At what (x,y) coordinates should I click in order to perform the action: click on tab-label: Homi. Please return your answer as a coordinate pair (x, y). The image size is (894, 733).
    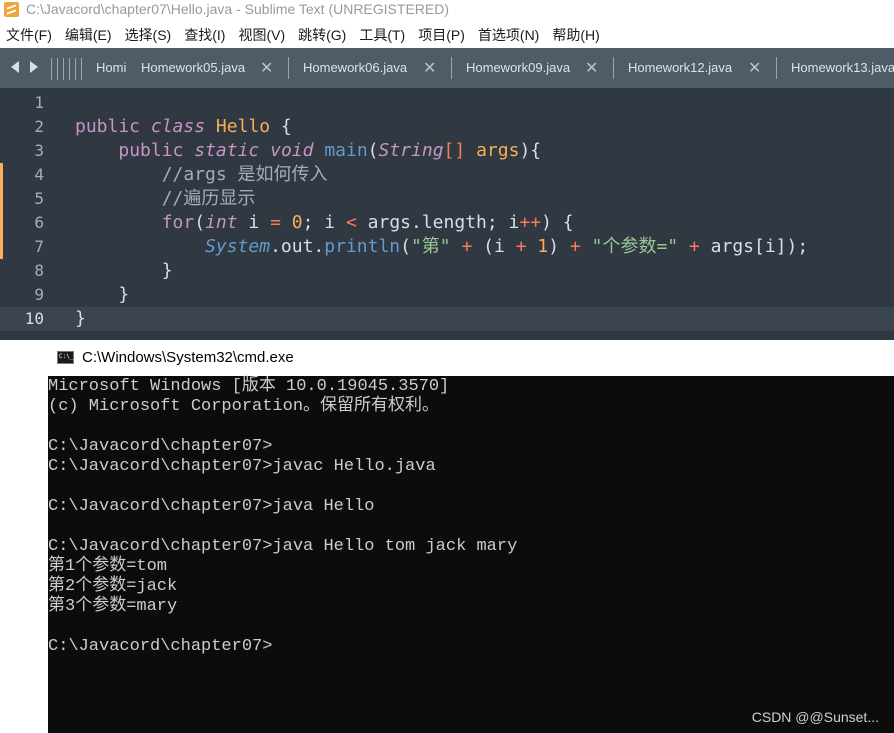
    Looking at the image, I should click on (111, 67).